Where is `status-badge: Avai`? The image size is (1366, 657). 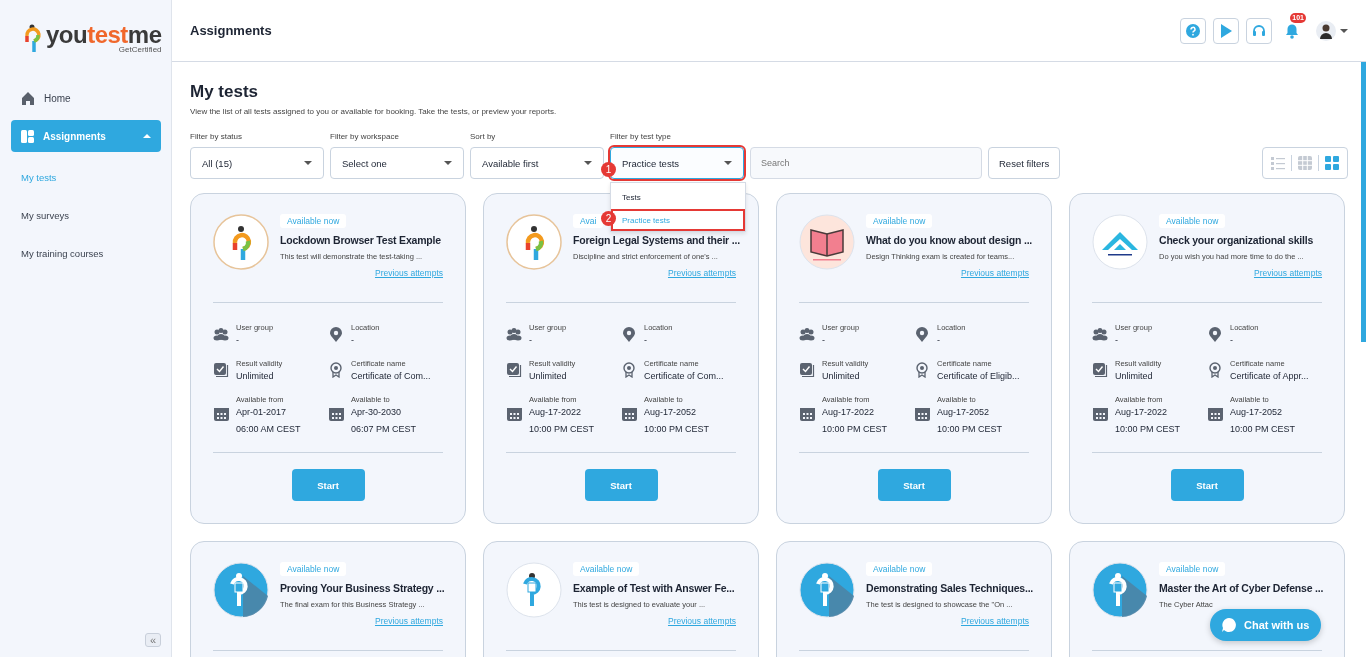
status-badge: Avai is located at coordinates (588, 221).